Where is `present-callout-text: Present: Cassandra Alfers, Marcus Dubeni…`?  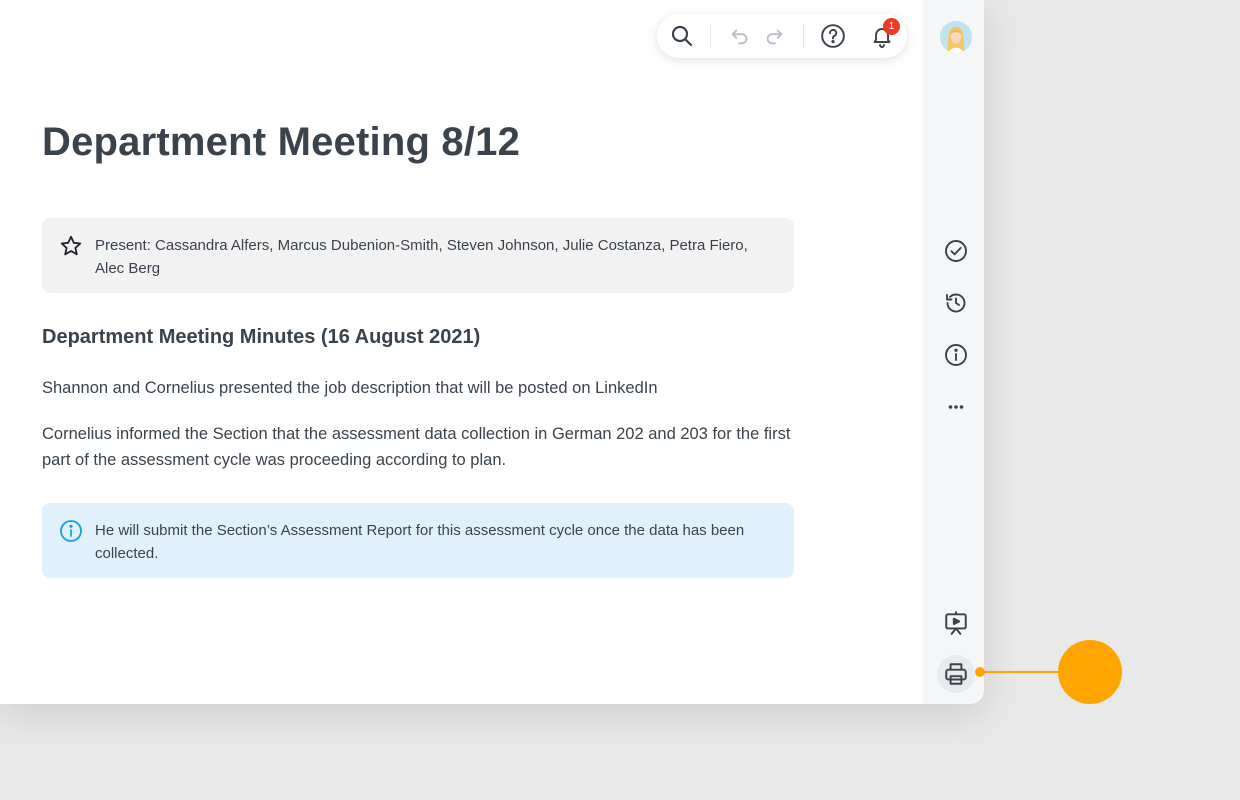 present-callout-text: Present: Cassandra Alfers, Marcus Dubeni… is located at coordinates (421, 257).